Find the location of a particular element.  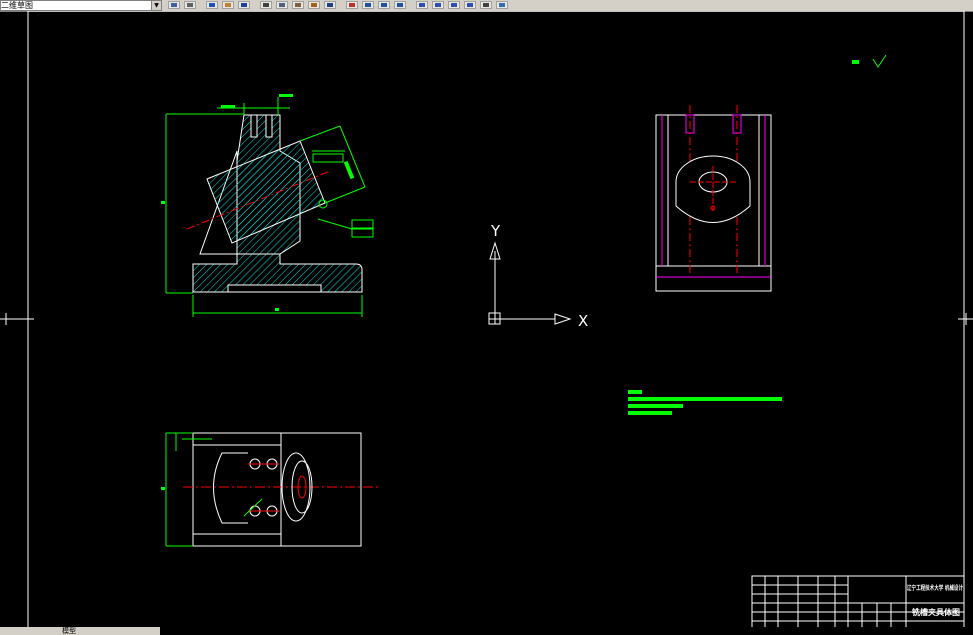

copy-icon is located at coordinates (282, 5).